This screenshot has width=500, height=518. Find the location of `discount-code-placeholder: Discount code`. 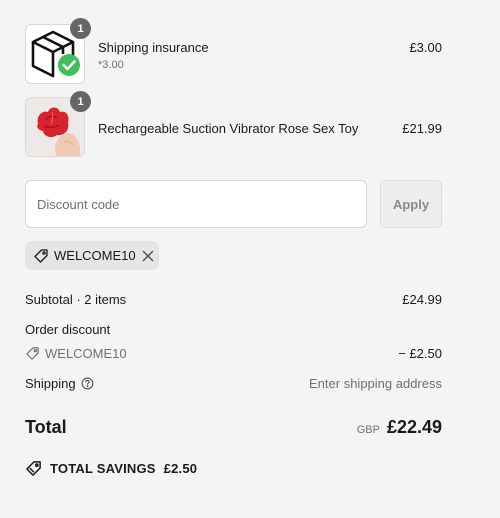

discount-code-placeholder: Discount code is located at coordinates (78, 204).